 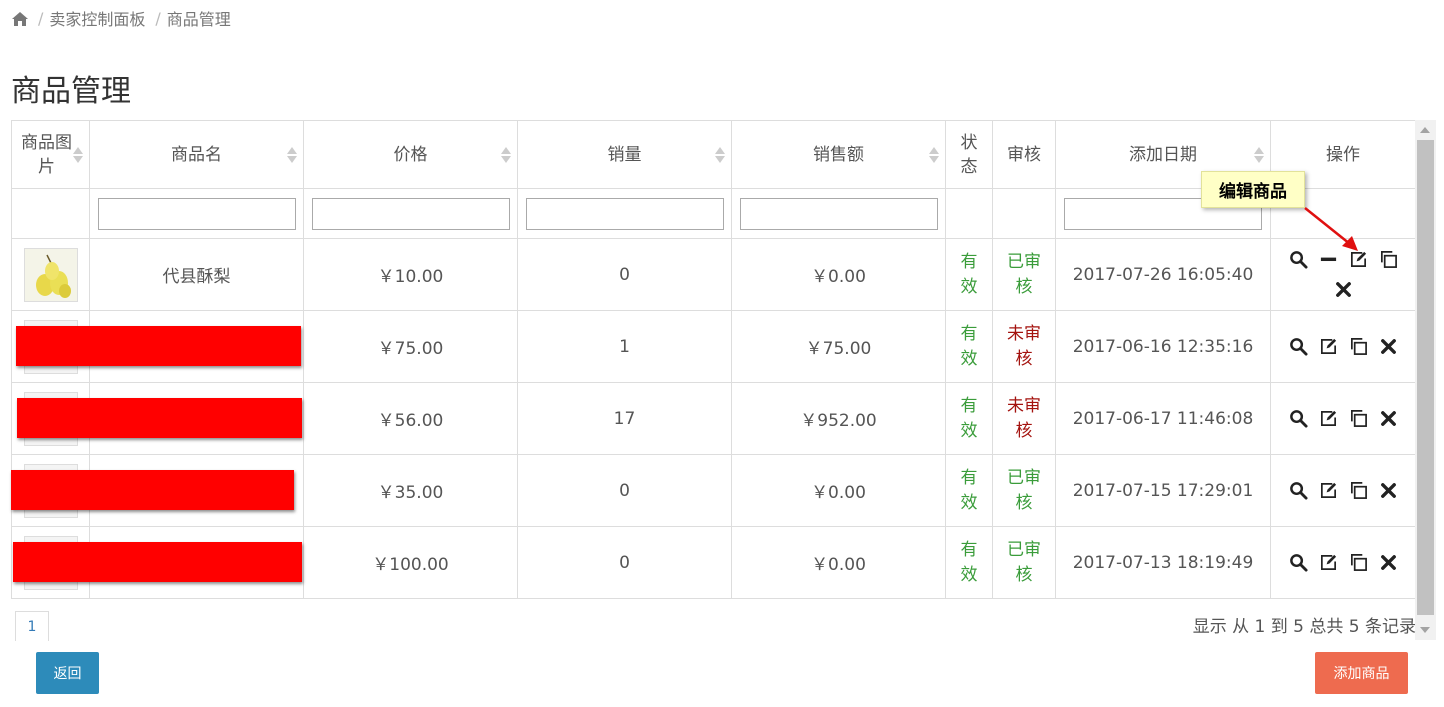 I want to click on product-review-status: 已审核, so click(x=1024, y=274).